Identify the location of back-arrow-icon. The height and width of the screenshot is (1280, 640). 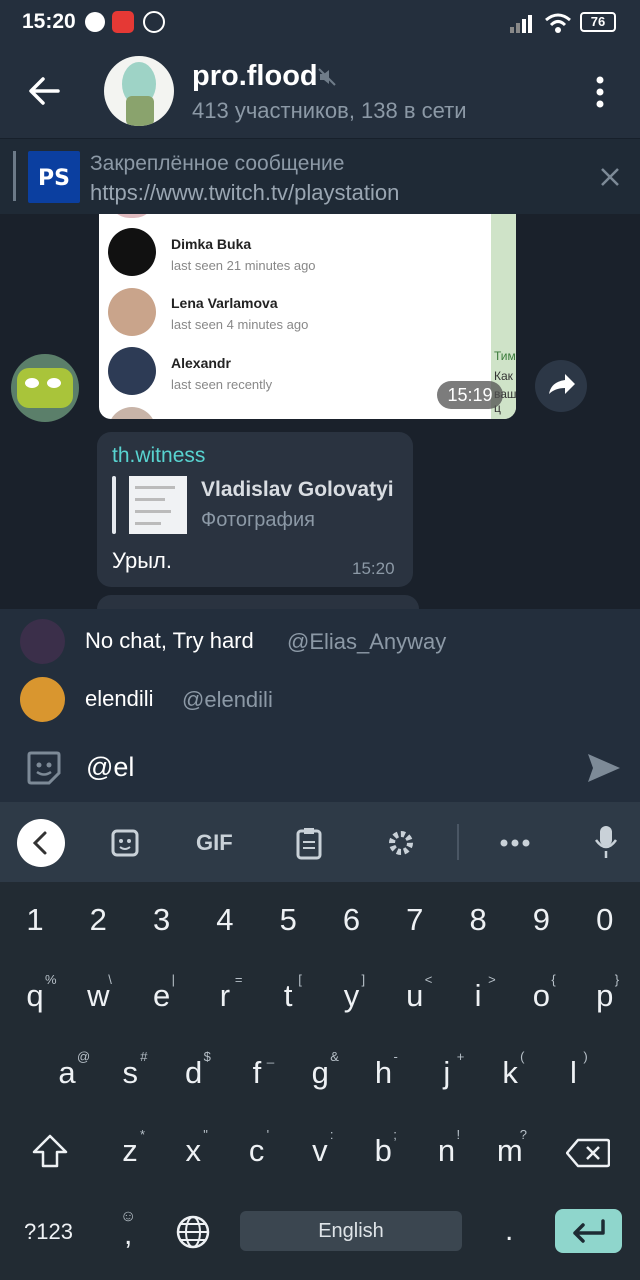
(44, 91).